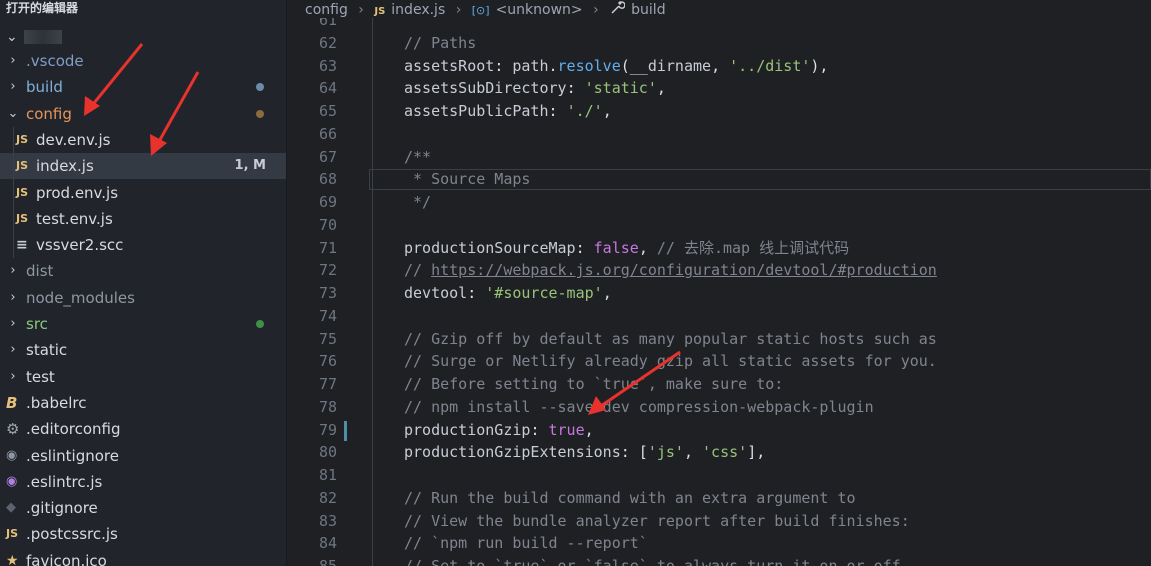 The height and width of the screenshot is (566, 1151). I want to click on code-text: productionGzipExtensions: ['js', 'css'],, so click(584, 452).